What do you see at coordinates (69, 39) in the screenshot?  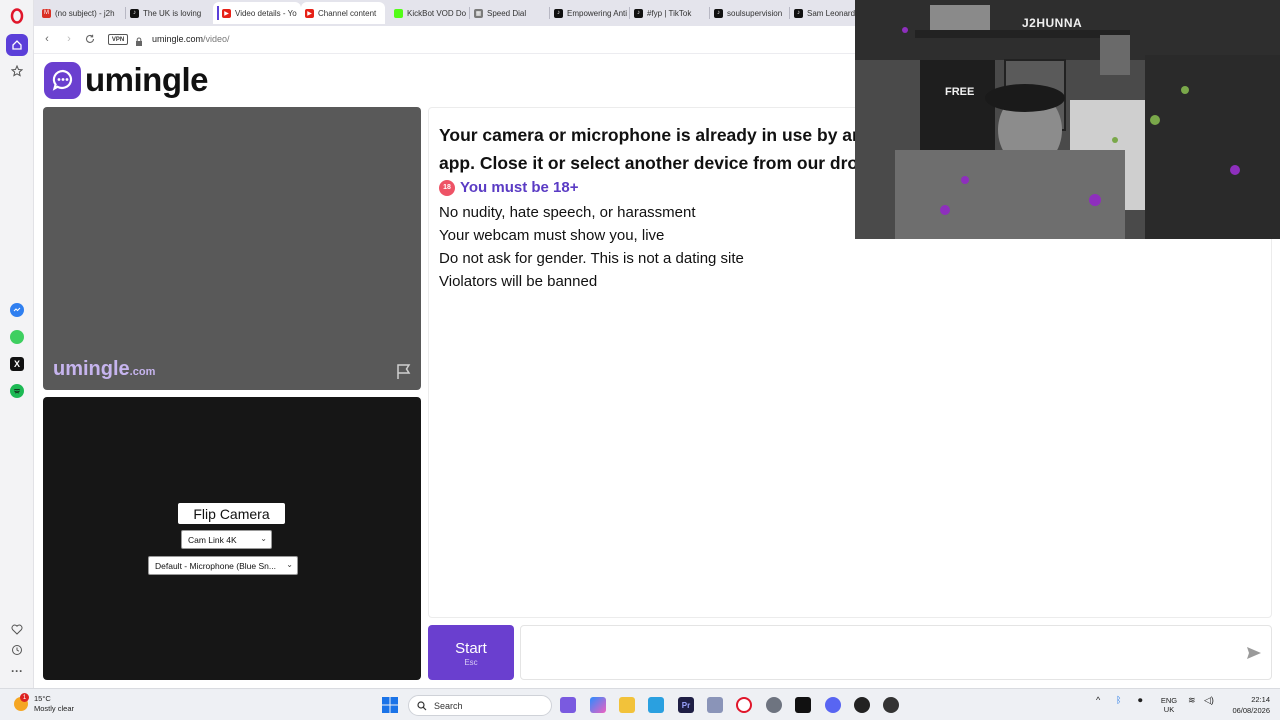 I see `forward-icon: ›` at bounding box center [69, 39].